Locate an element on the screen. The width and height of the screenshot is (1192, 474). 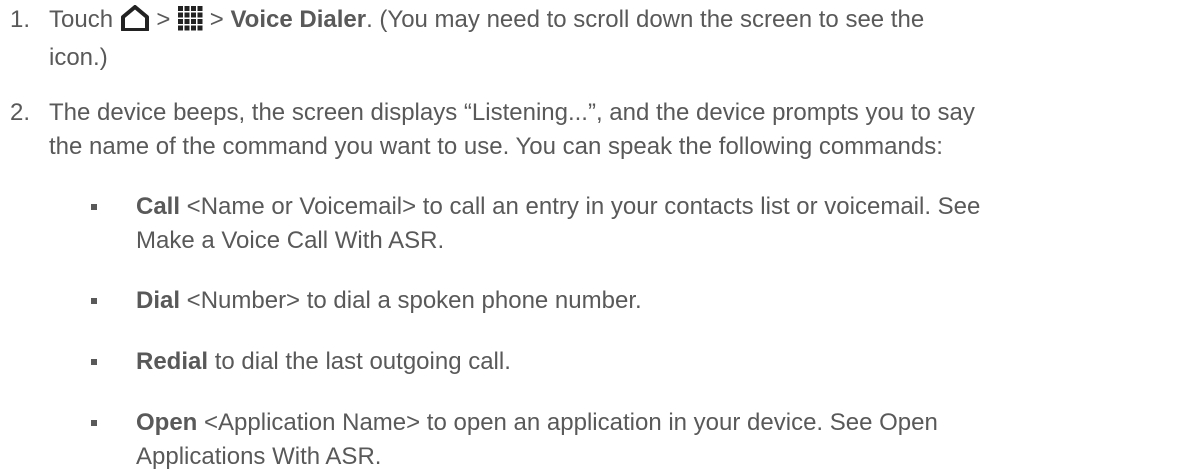
step-1-prefix: Touch is located at coordinates (81, 19).